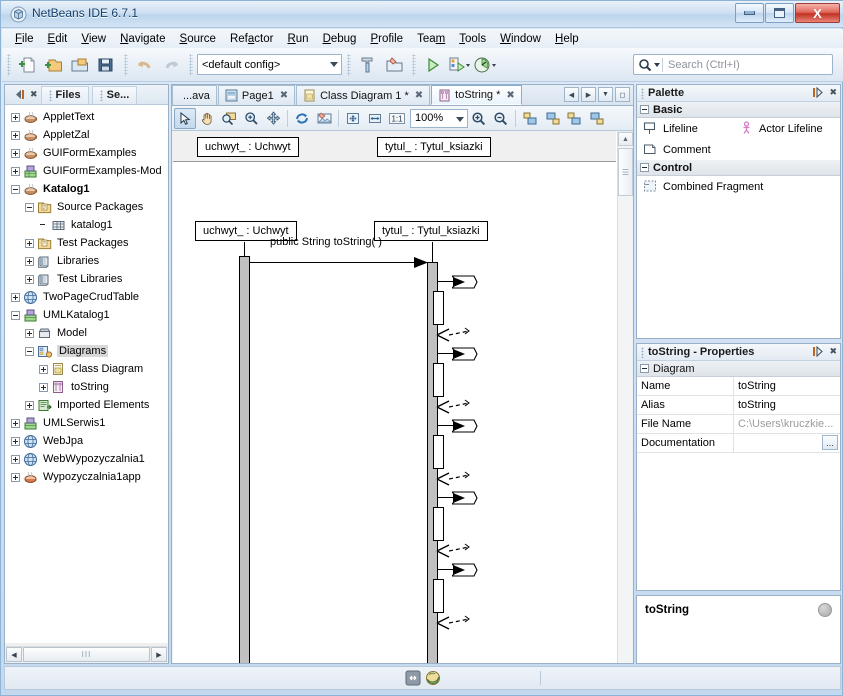 The width and height of the screenshot is (843, 696). Describe the element at coordinates (733, 64) in the screenshot. I see `search-input: Search (Ctrl+I)` at that location.